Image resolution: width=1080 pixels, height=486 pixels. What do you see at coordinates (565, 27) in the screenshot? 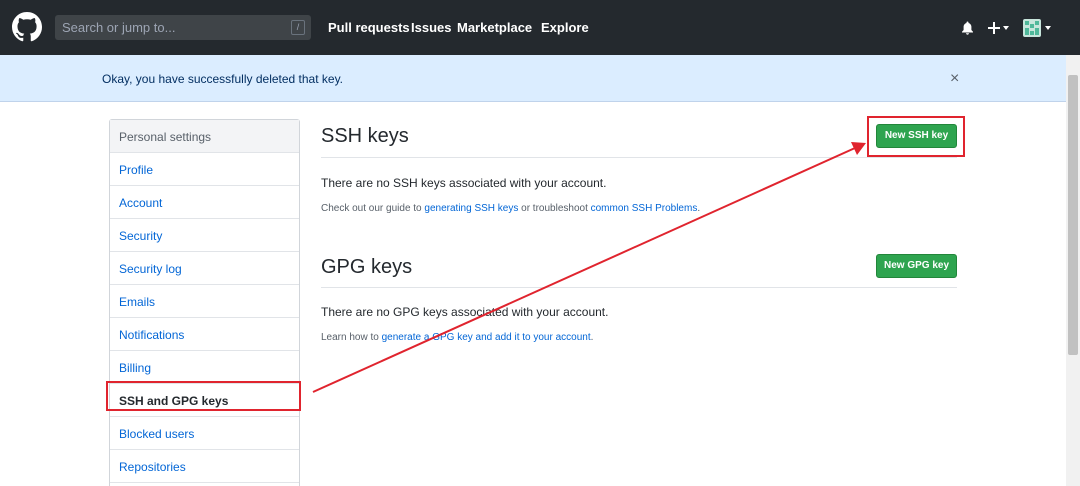
I see `nav-explore: Explore` at bounding box center [565, 27].